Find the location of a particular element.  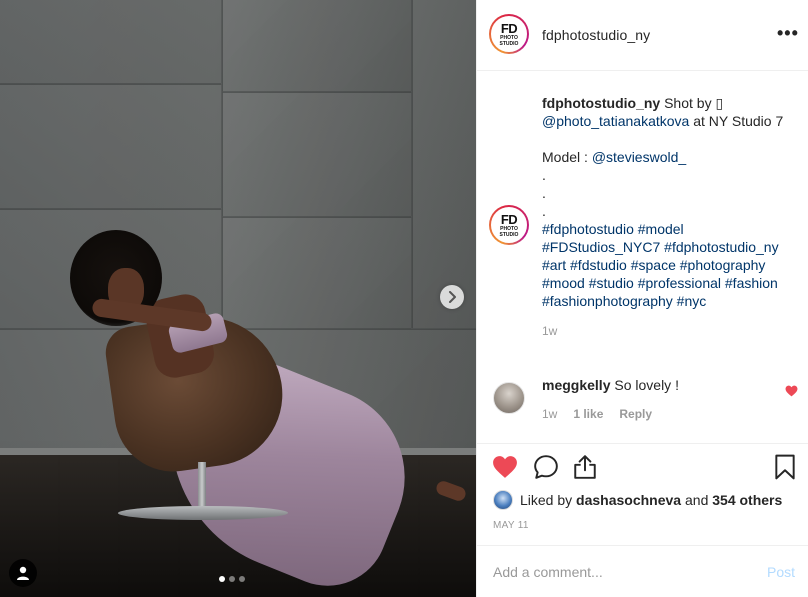

add-comment-bar: Post is located at coordinates (642, 571).